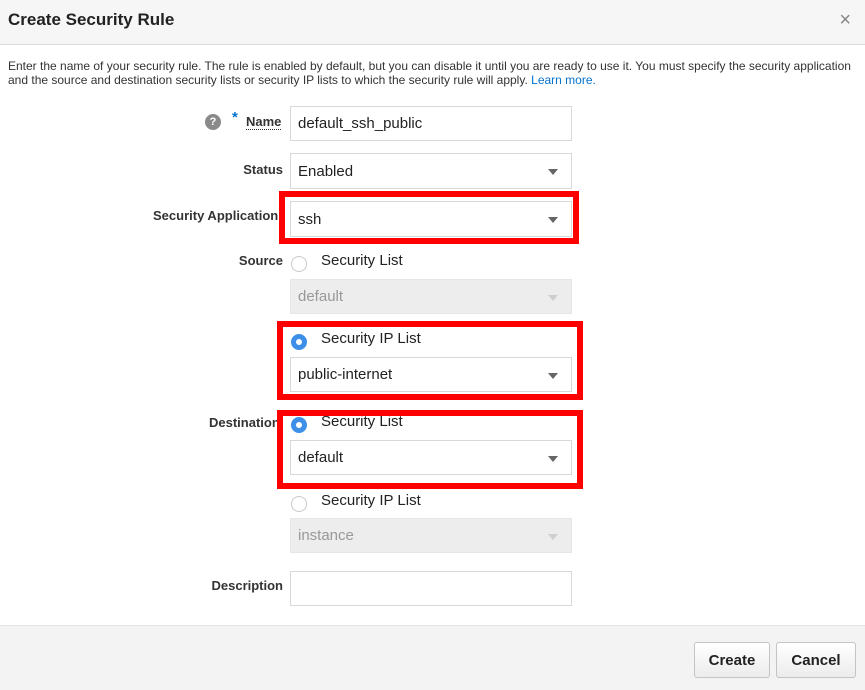 The image size is (865, 690). Describe the element at coordinates (371, 338) in the screenshot. I see `source-security-ip-list-label: Security IP List` at that location.